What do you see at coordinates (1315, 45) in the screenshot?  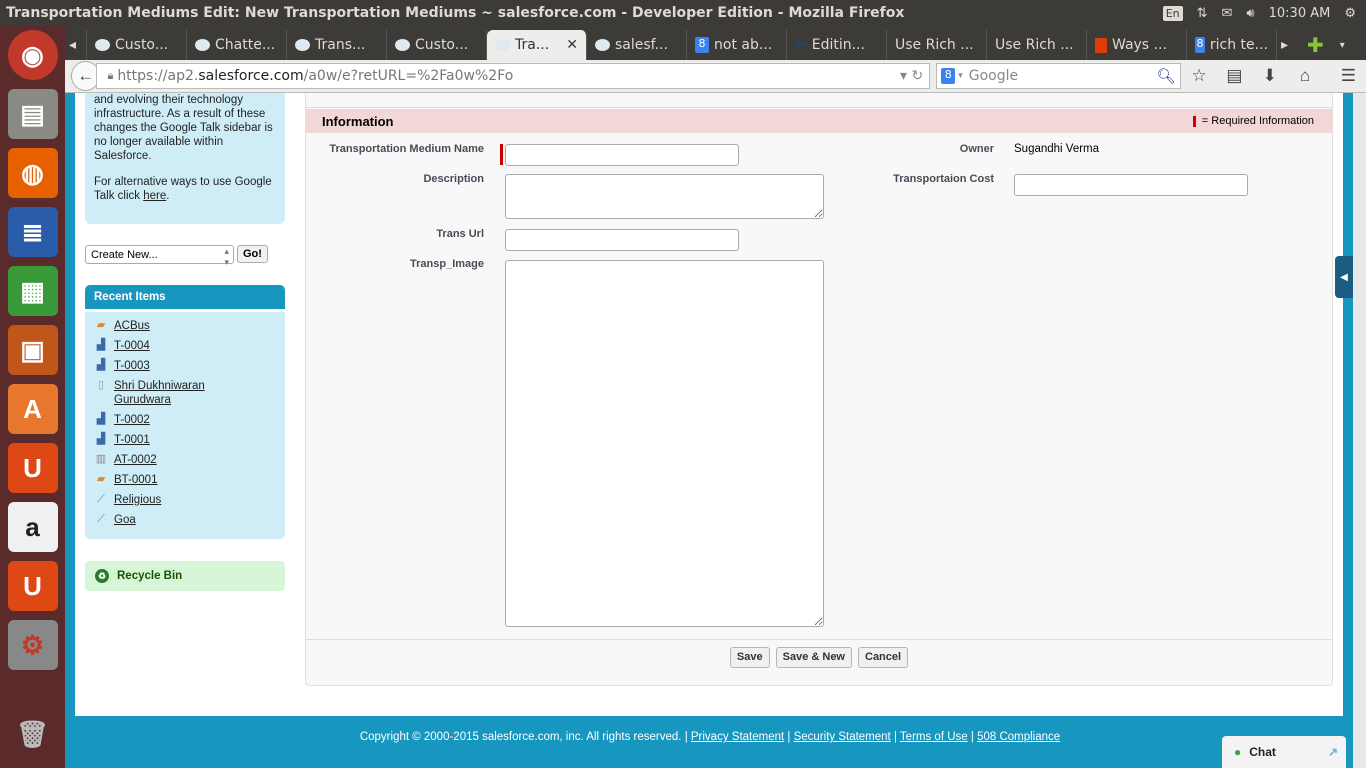 I see `new-tab-plus-icon: ✚` at bounding box center [1315, 45].